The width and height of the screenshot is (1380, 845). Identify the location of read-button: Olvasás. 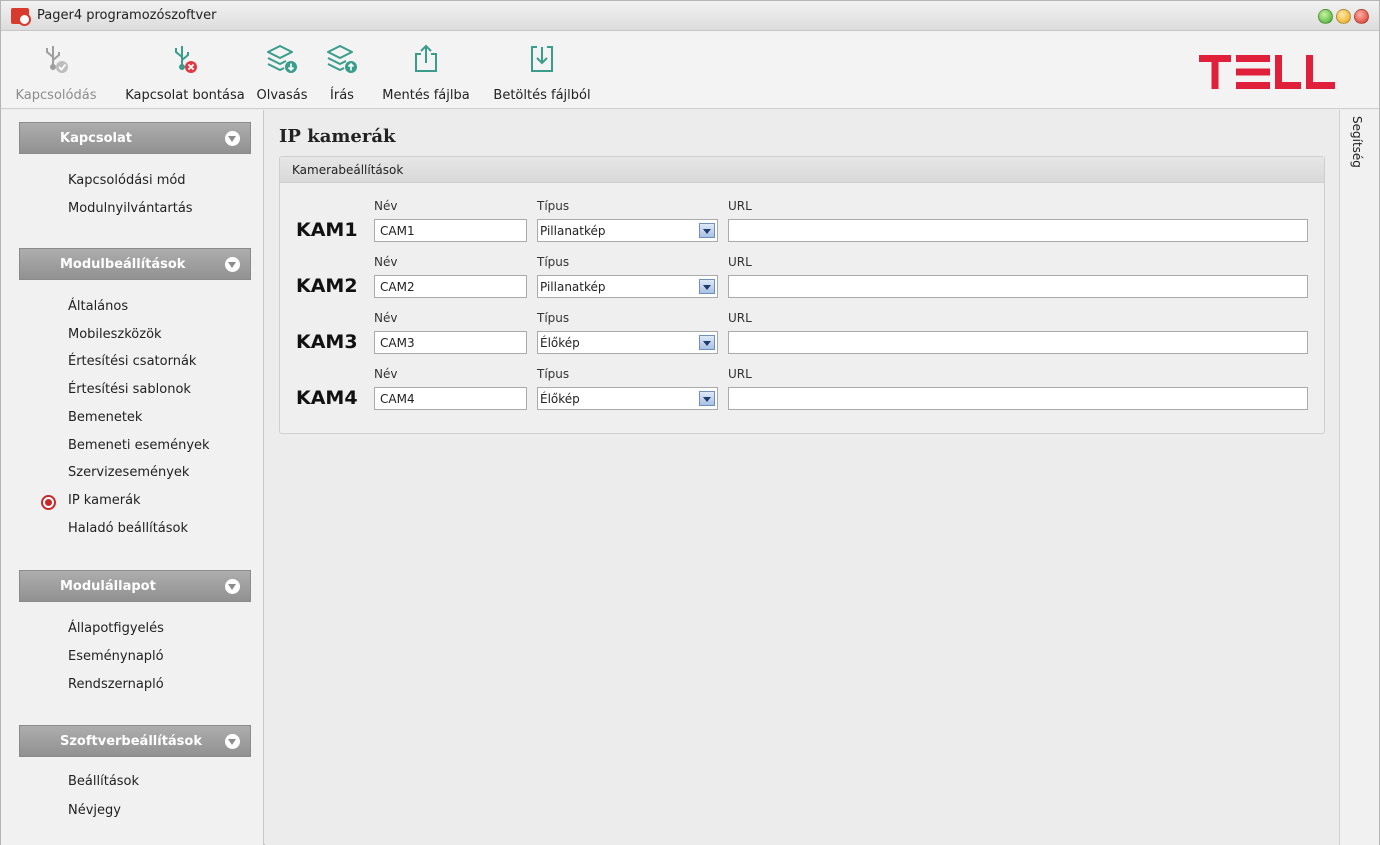
(282, 70).